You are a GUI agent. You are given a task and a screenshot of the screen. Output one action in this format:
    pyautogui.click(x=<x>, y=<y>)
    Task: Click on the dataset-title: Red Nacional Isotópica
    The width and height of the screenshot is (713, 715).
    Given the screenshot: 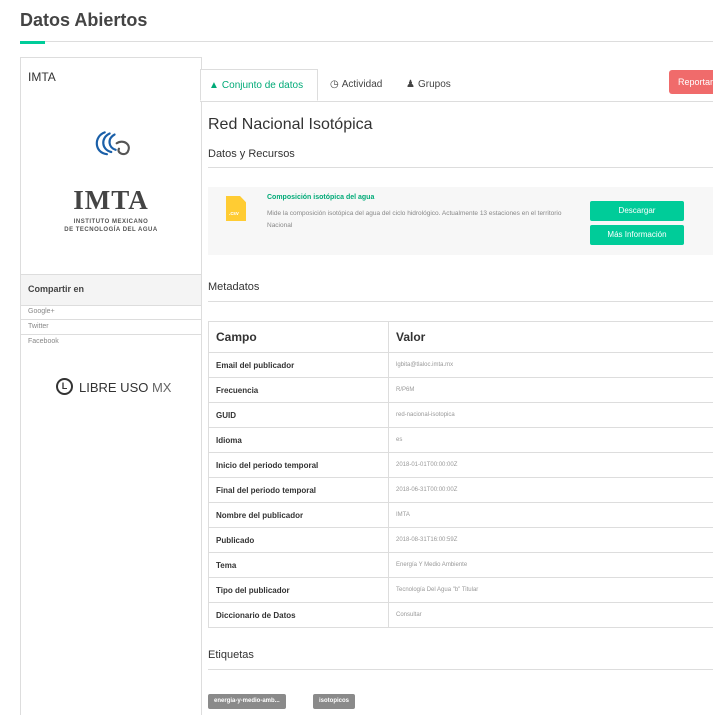 What is the action you would take?
    pyautogui.click(x=290, y=125)
    